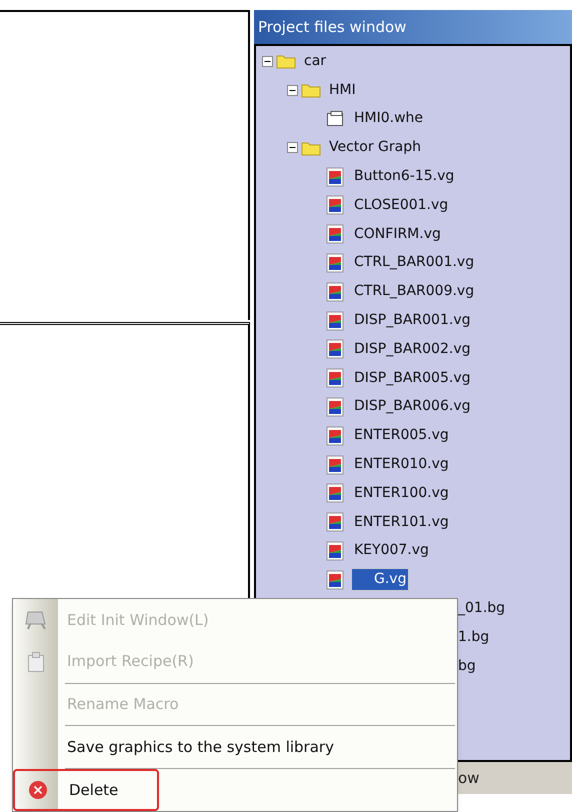 Image resolution: width=572 pixels, height=812 pixels. Describe the element at coordinates (375, 147) in the screenshot. I see `tree-item: Vector Graph` at that location.